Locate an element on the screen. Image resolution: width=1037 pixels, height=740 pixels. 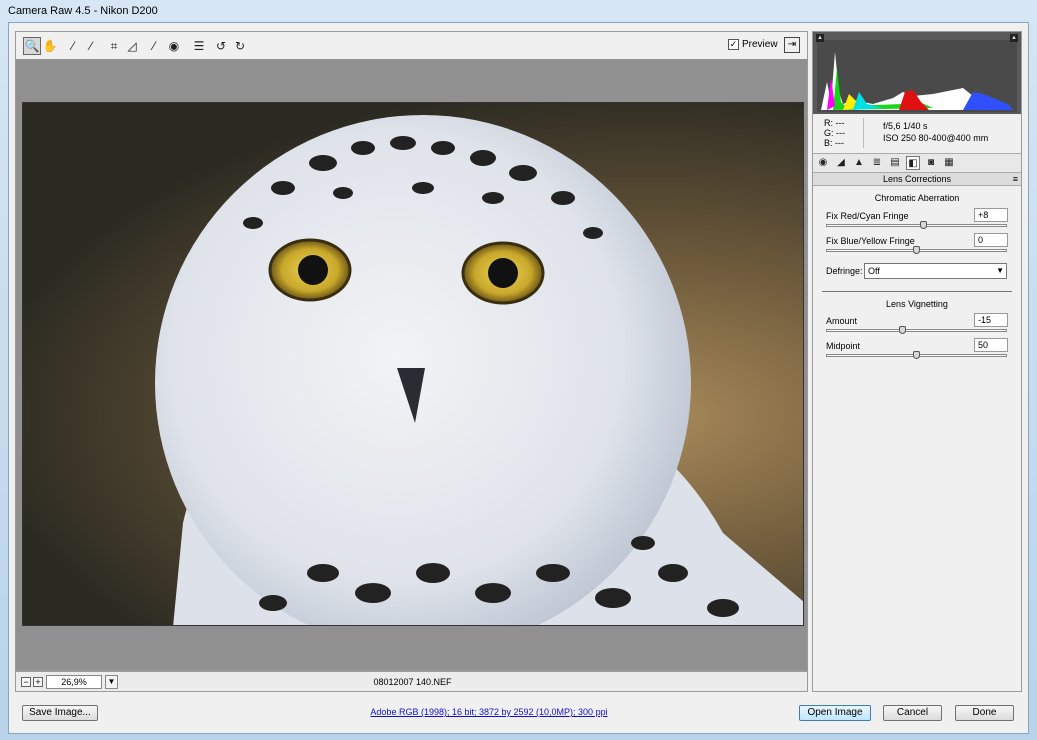
tab-tone-curve-icon: ◢ is located at coordinates (841, 163).